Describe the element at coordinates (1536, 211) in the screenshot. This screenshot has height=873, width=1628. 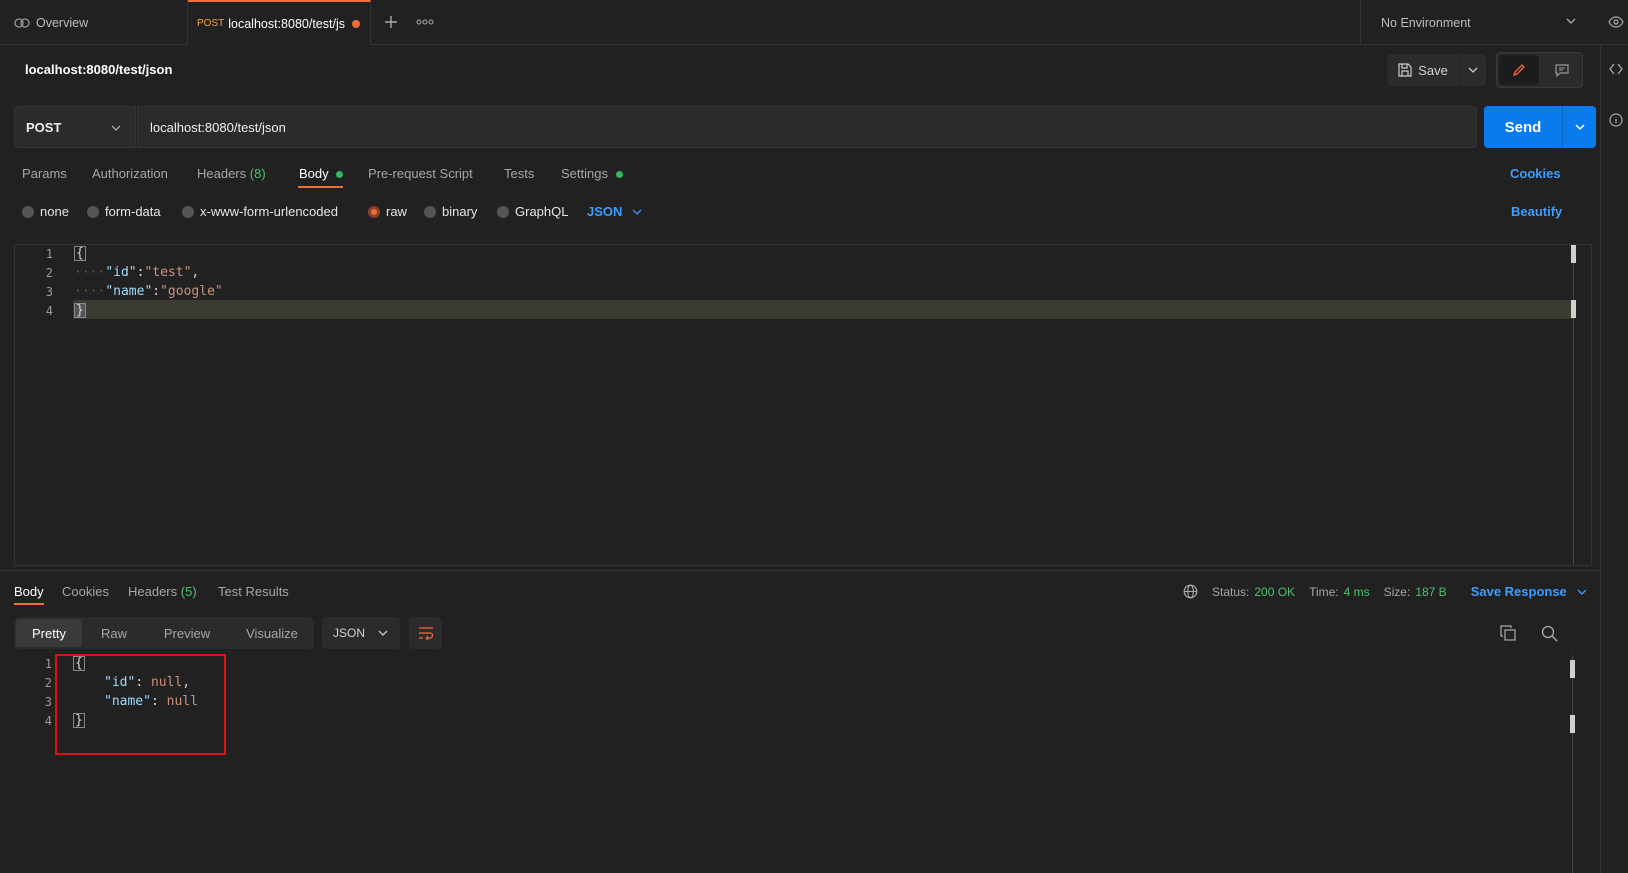
I see `beautify-link: Beautify` at that location.